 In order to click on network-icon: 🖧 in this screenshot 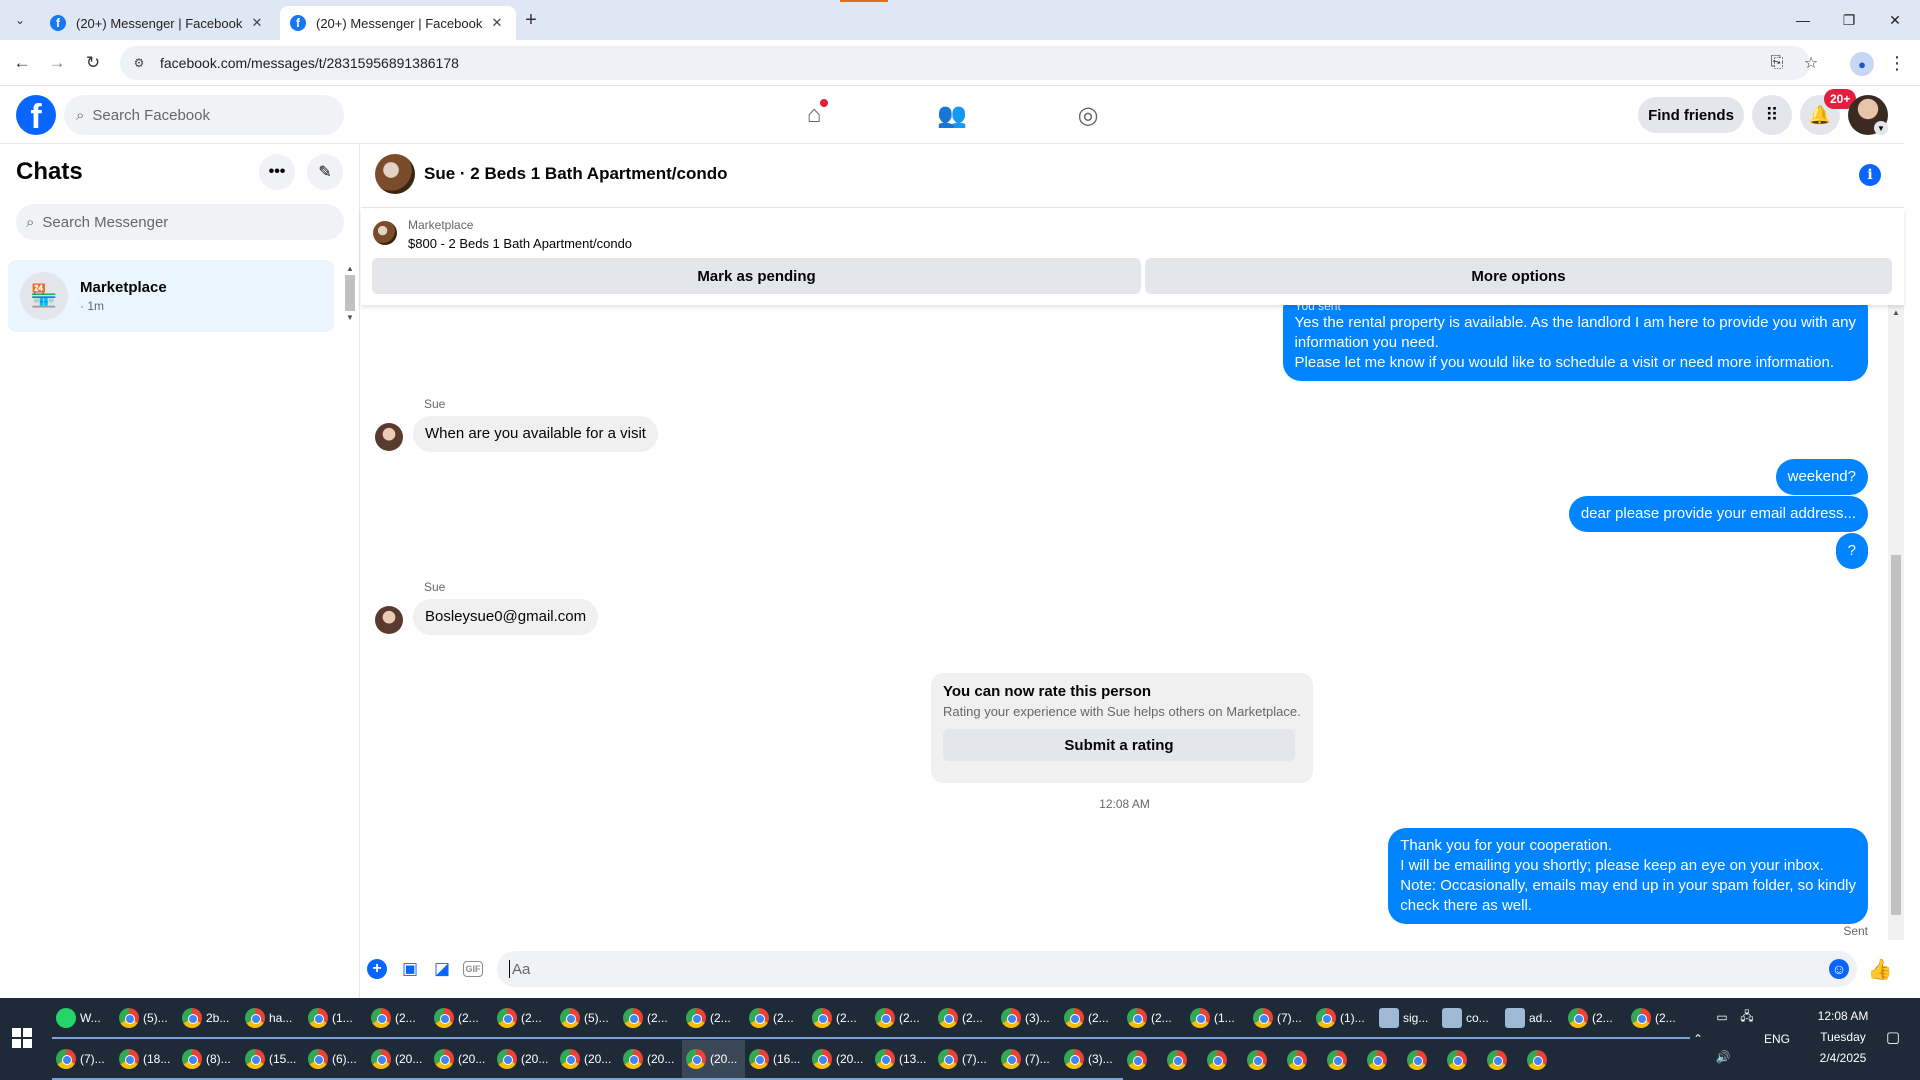, I will do `click(1747, 1017)`.